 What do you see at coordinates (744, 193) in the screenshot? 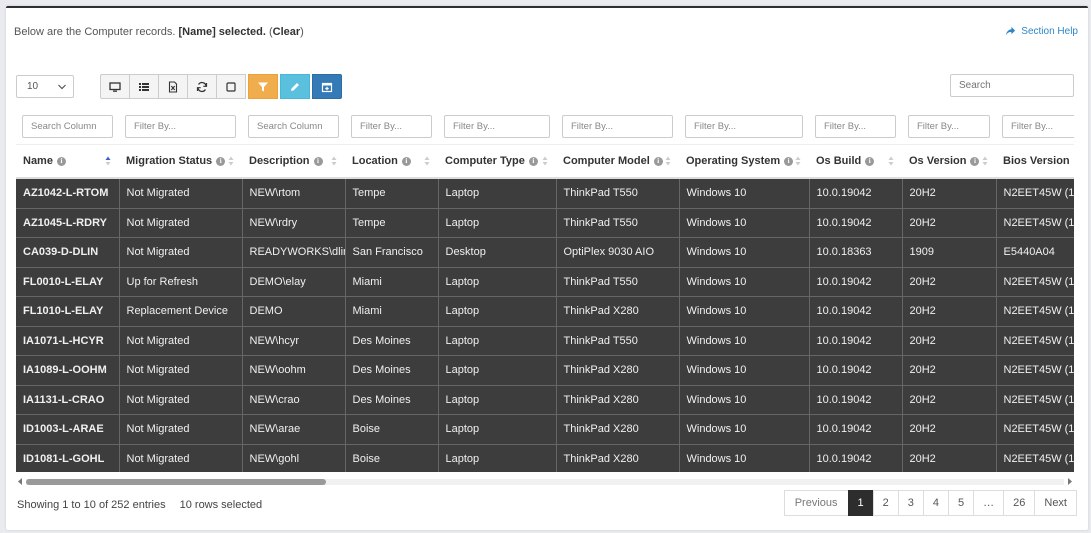
I see `cell-operating-system: Windows 10` at bounding box center [744, 193].